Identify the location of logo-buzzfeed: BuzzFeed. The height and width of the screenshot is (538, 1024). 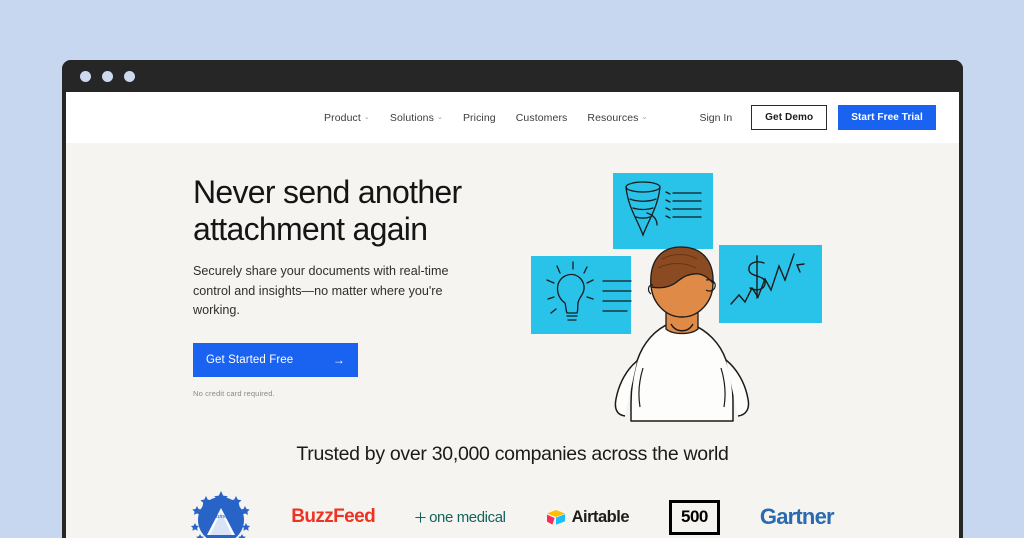
(333, 516).